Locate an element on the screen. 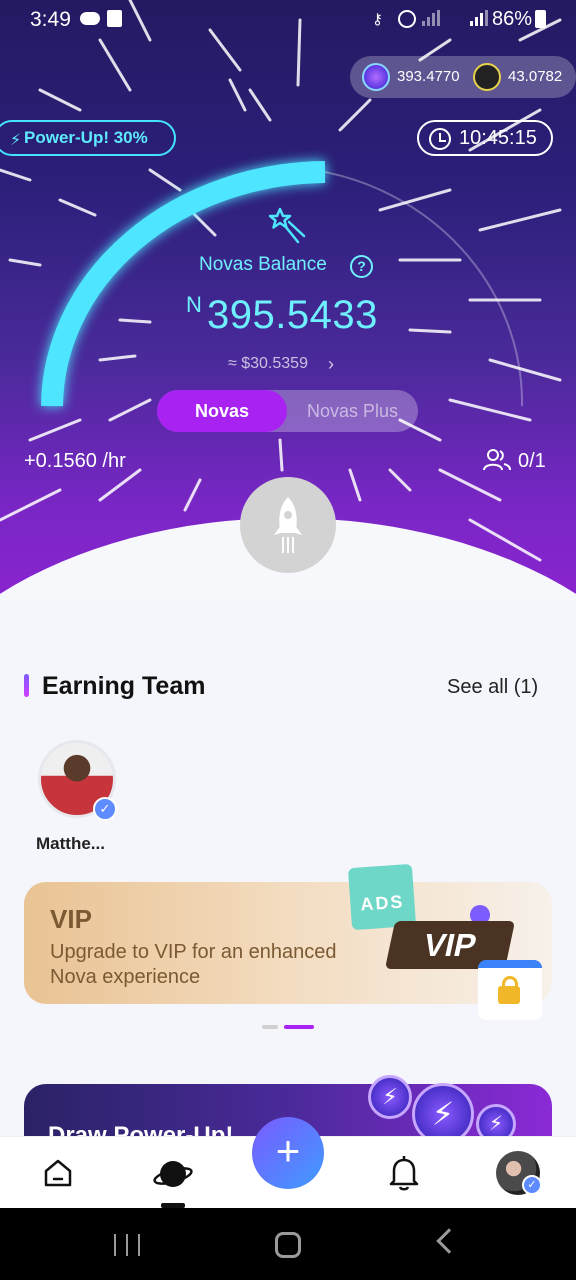 The image size is (576, 1280). cloud-icon is located at coordinates (90, 18).